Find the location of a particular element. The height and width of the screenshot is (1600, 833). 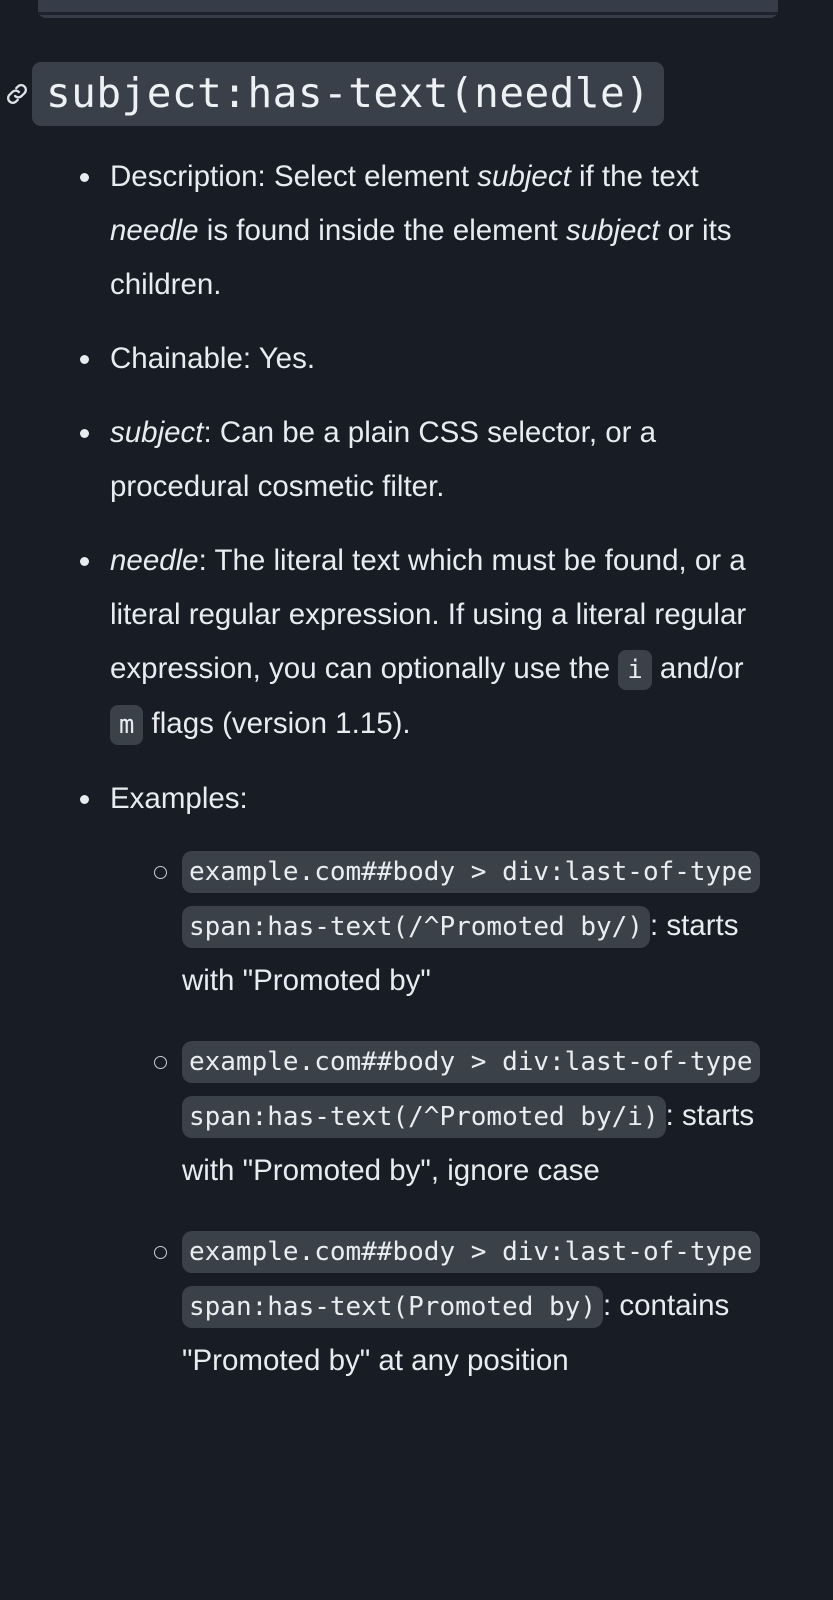

heading-code-title: subject:has-text(needle) is located at coordinates (348, 94).